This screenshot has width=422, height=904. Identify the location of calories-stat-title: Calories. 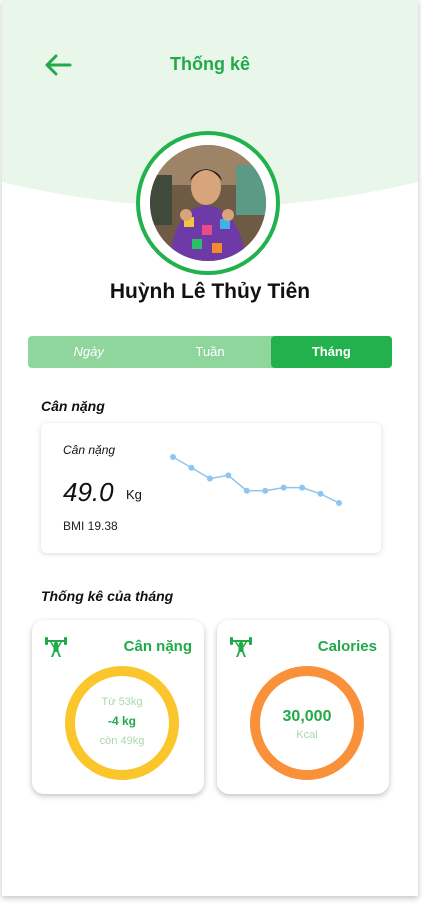
(347, 646).